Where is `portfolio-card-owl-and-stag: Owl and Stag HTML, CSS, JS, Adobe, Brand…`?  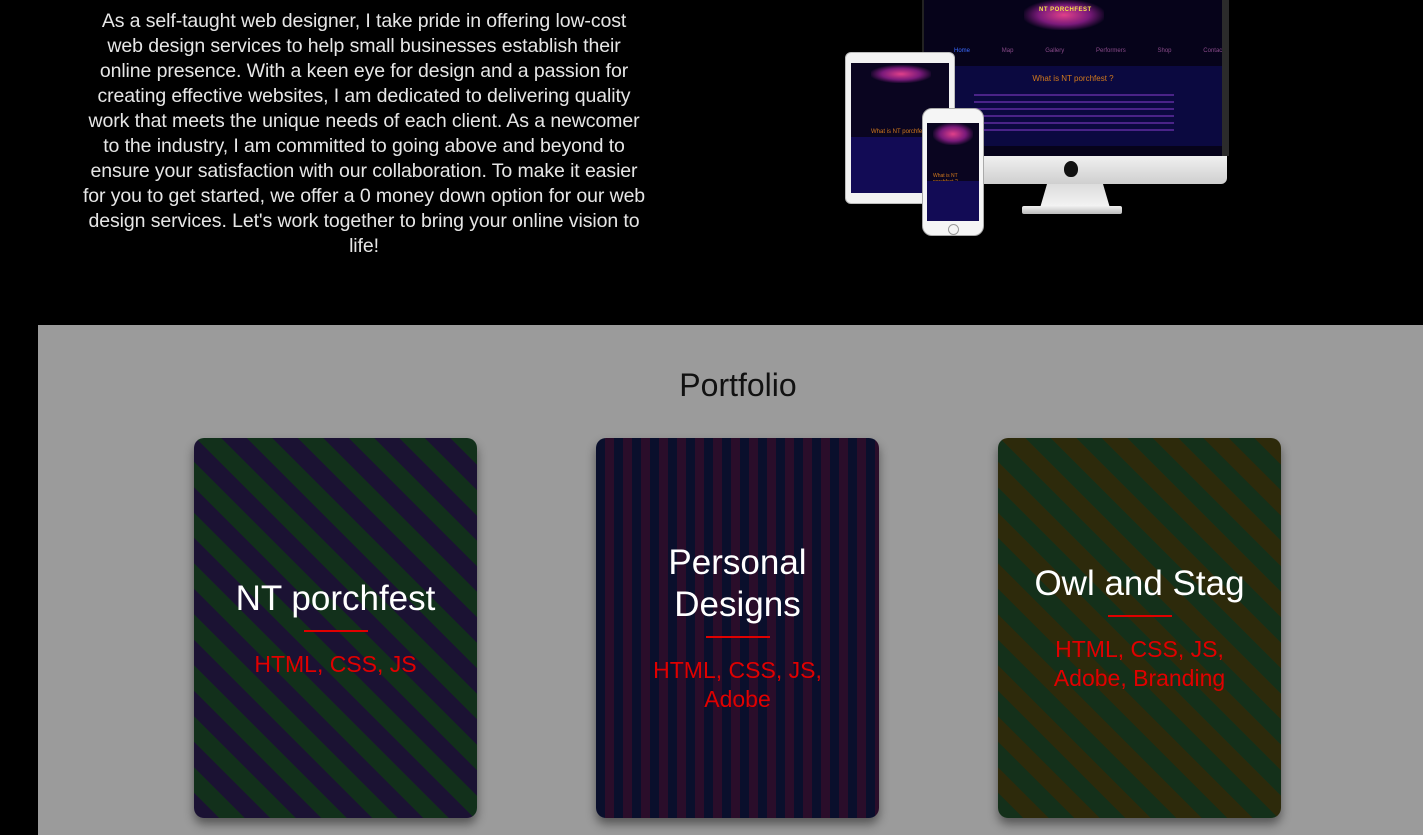
portfolio-card-owl-and-stag: Owl and Stag HTML, CSS, JS, Adobe, Brand… is located at coordinates (1139, 628).